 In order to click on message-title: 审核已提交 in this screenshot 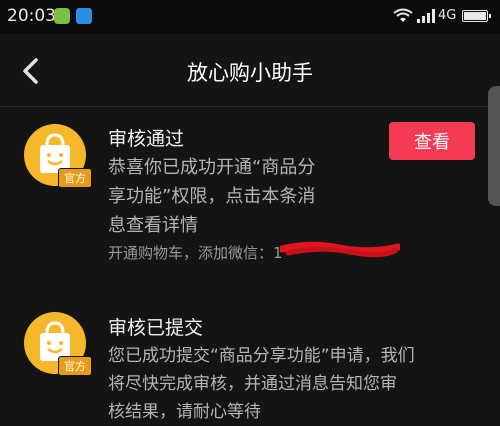, I will do `click(156, 328)`.